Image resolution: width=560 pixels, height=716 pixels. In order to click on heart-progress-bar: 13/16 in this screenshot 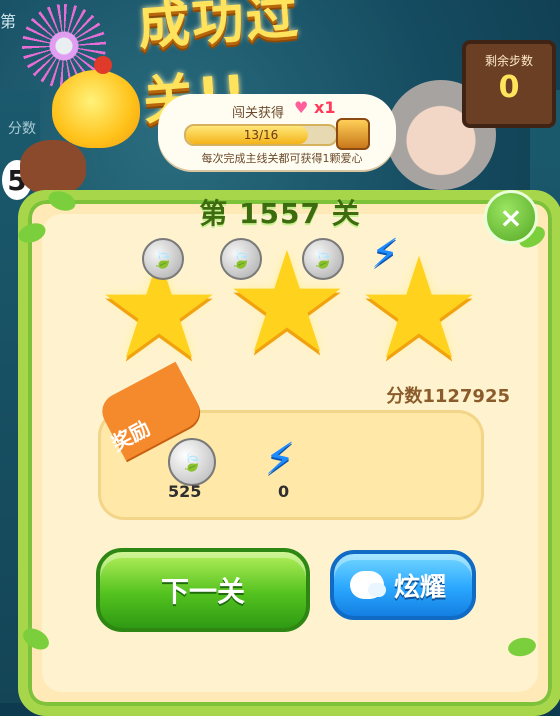, I will do `click(261, 135)`.